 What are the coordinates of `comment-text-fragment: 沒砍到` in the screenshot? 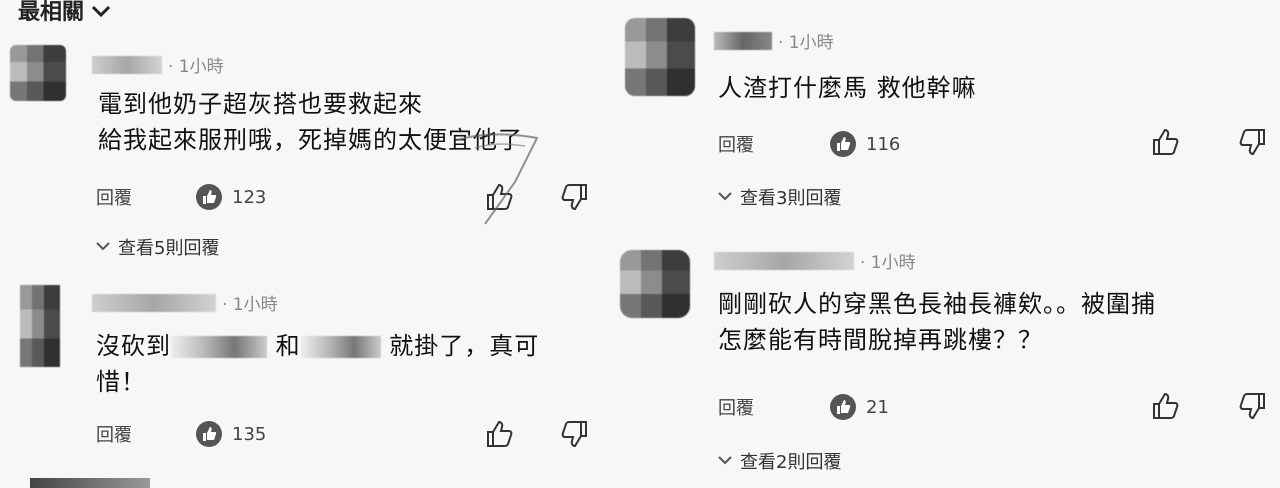 It's located at (133, 346).